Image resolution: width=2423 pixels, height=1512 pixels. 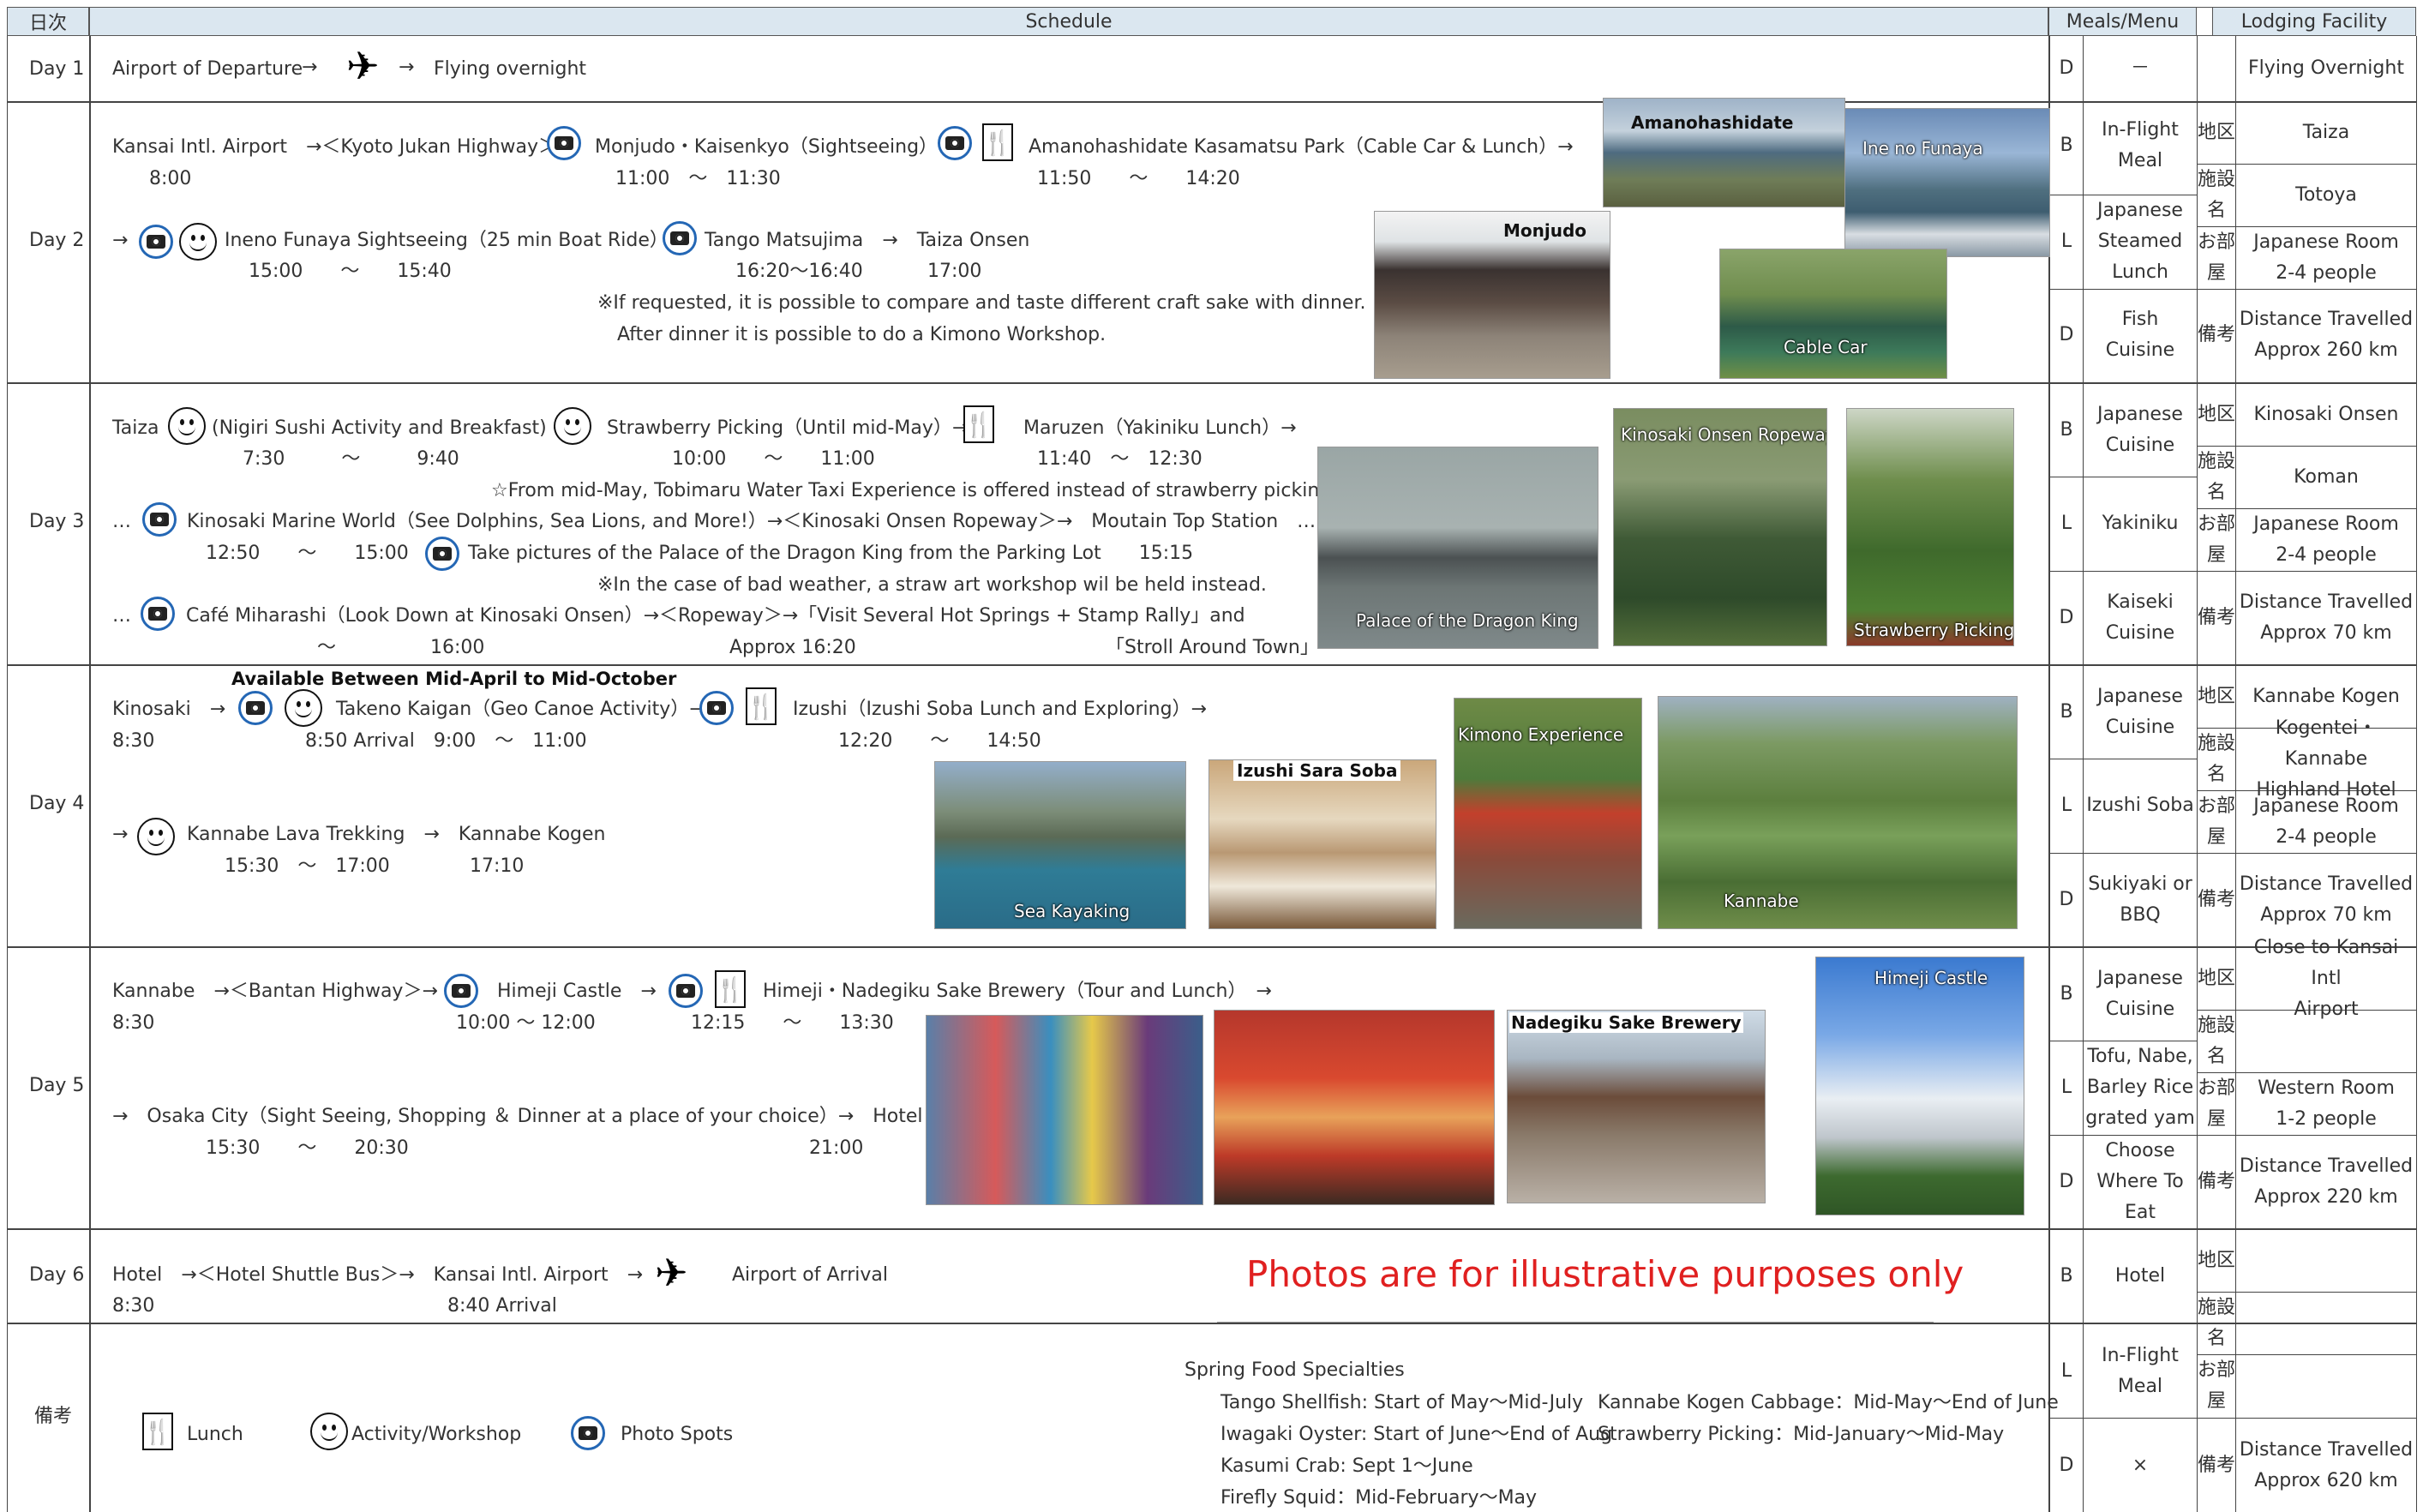 I want to click on meal-text: Japanese Steamed Lunch, so click(x=2140, y=241).